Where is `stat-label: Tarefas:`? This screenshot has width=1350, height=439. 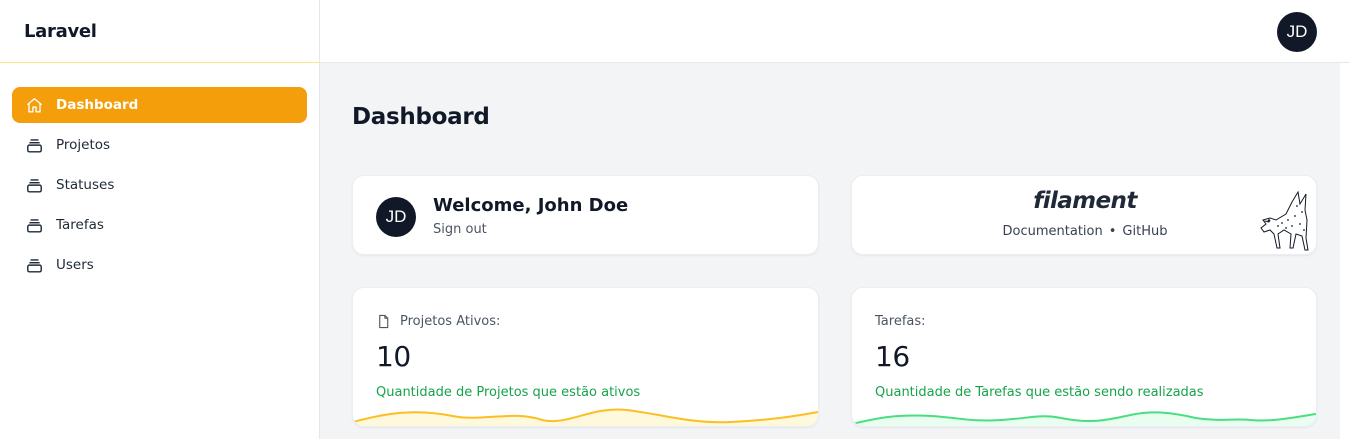 stat-label: Tarefas: is located at coordinates (900, 321).